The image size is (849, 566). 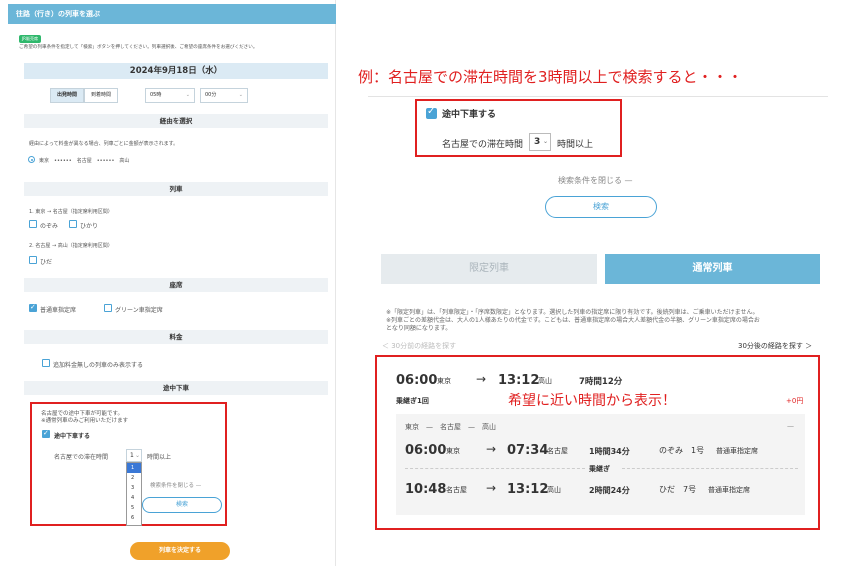 I want to click on train-section-title: 列車, so click(x=176, y=189).